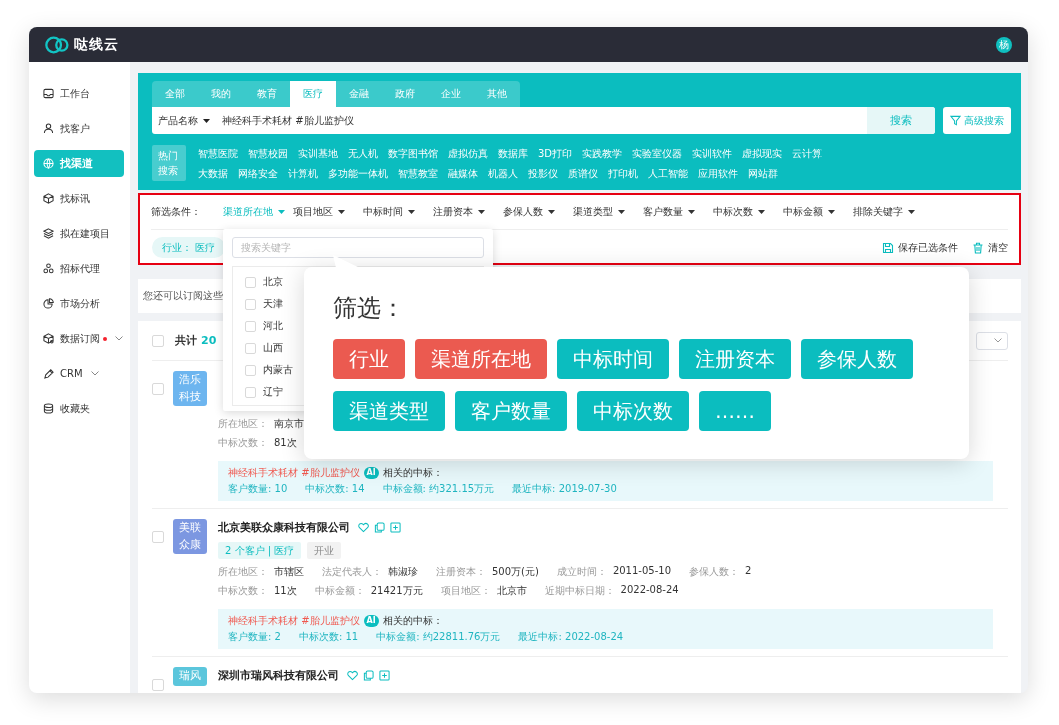  What do you see at coordinates (183, 296) in the screenshot?
I see `subscribe-hint: 您还可以订阅这些` at bounding box center [183, 296].